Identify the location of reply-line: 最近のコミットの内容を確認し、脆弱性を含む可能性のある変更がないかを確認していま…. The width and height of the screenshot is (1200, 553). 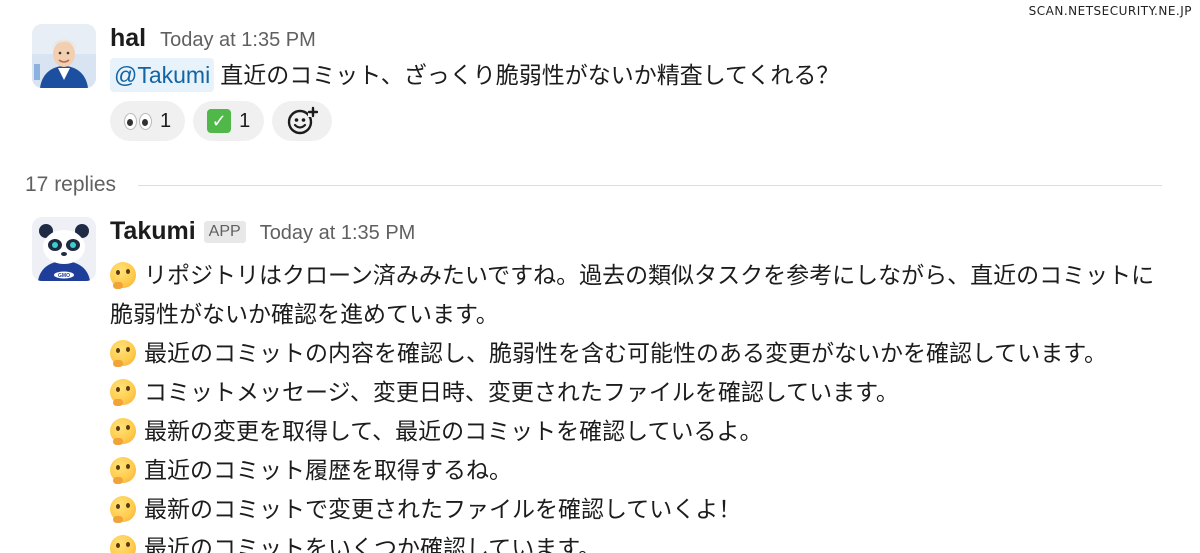
(640, 353).